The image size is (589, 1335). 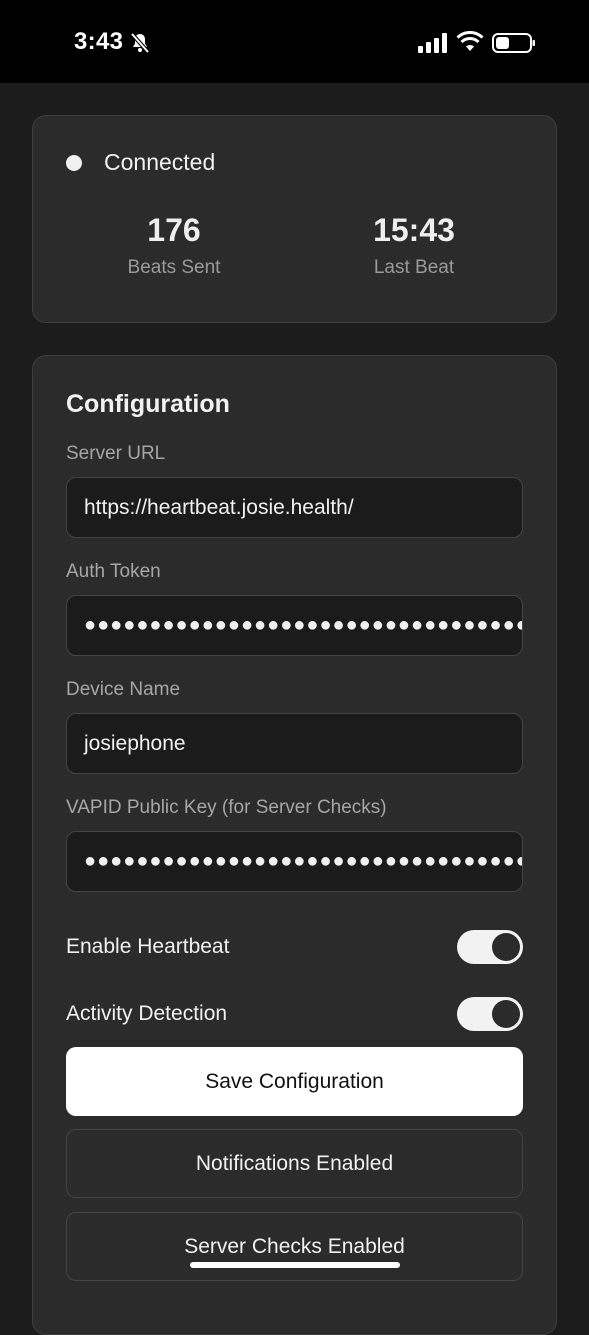 What do you see at coordinates (490, 947) in the screenshot?
I see `enable-heartbeat-toggle` at bounding box center [490, 947].